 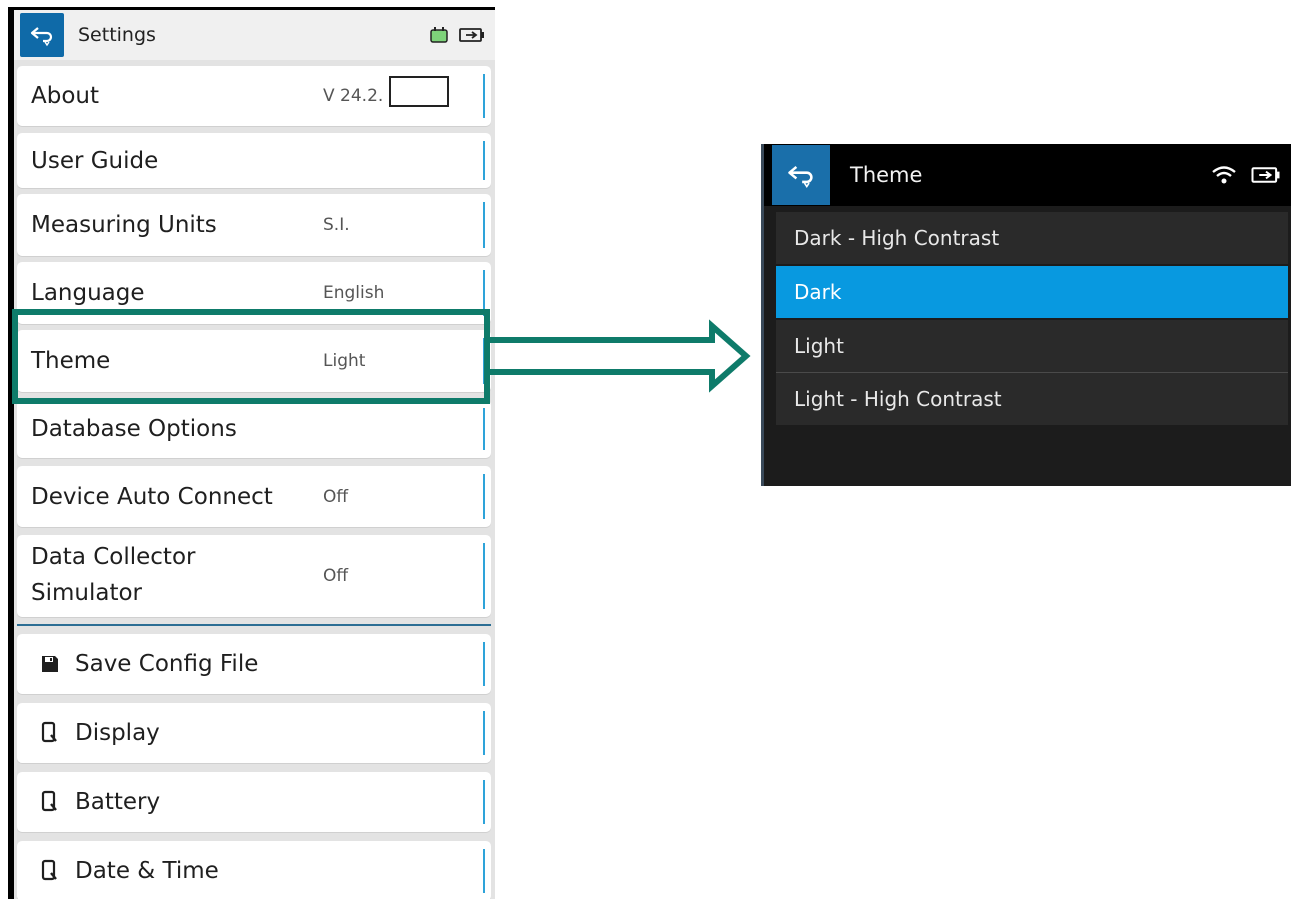 I want to click on row-value: S.I., so click(x=336, y=225).